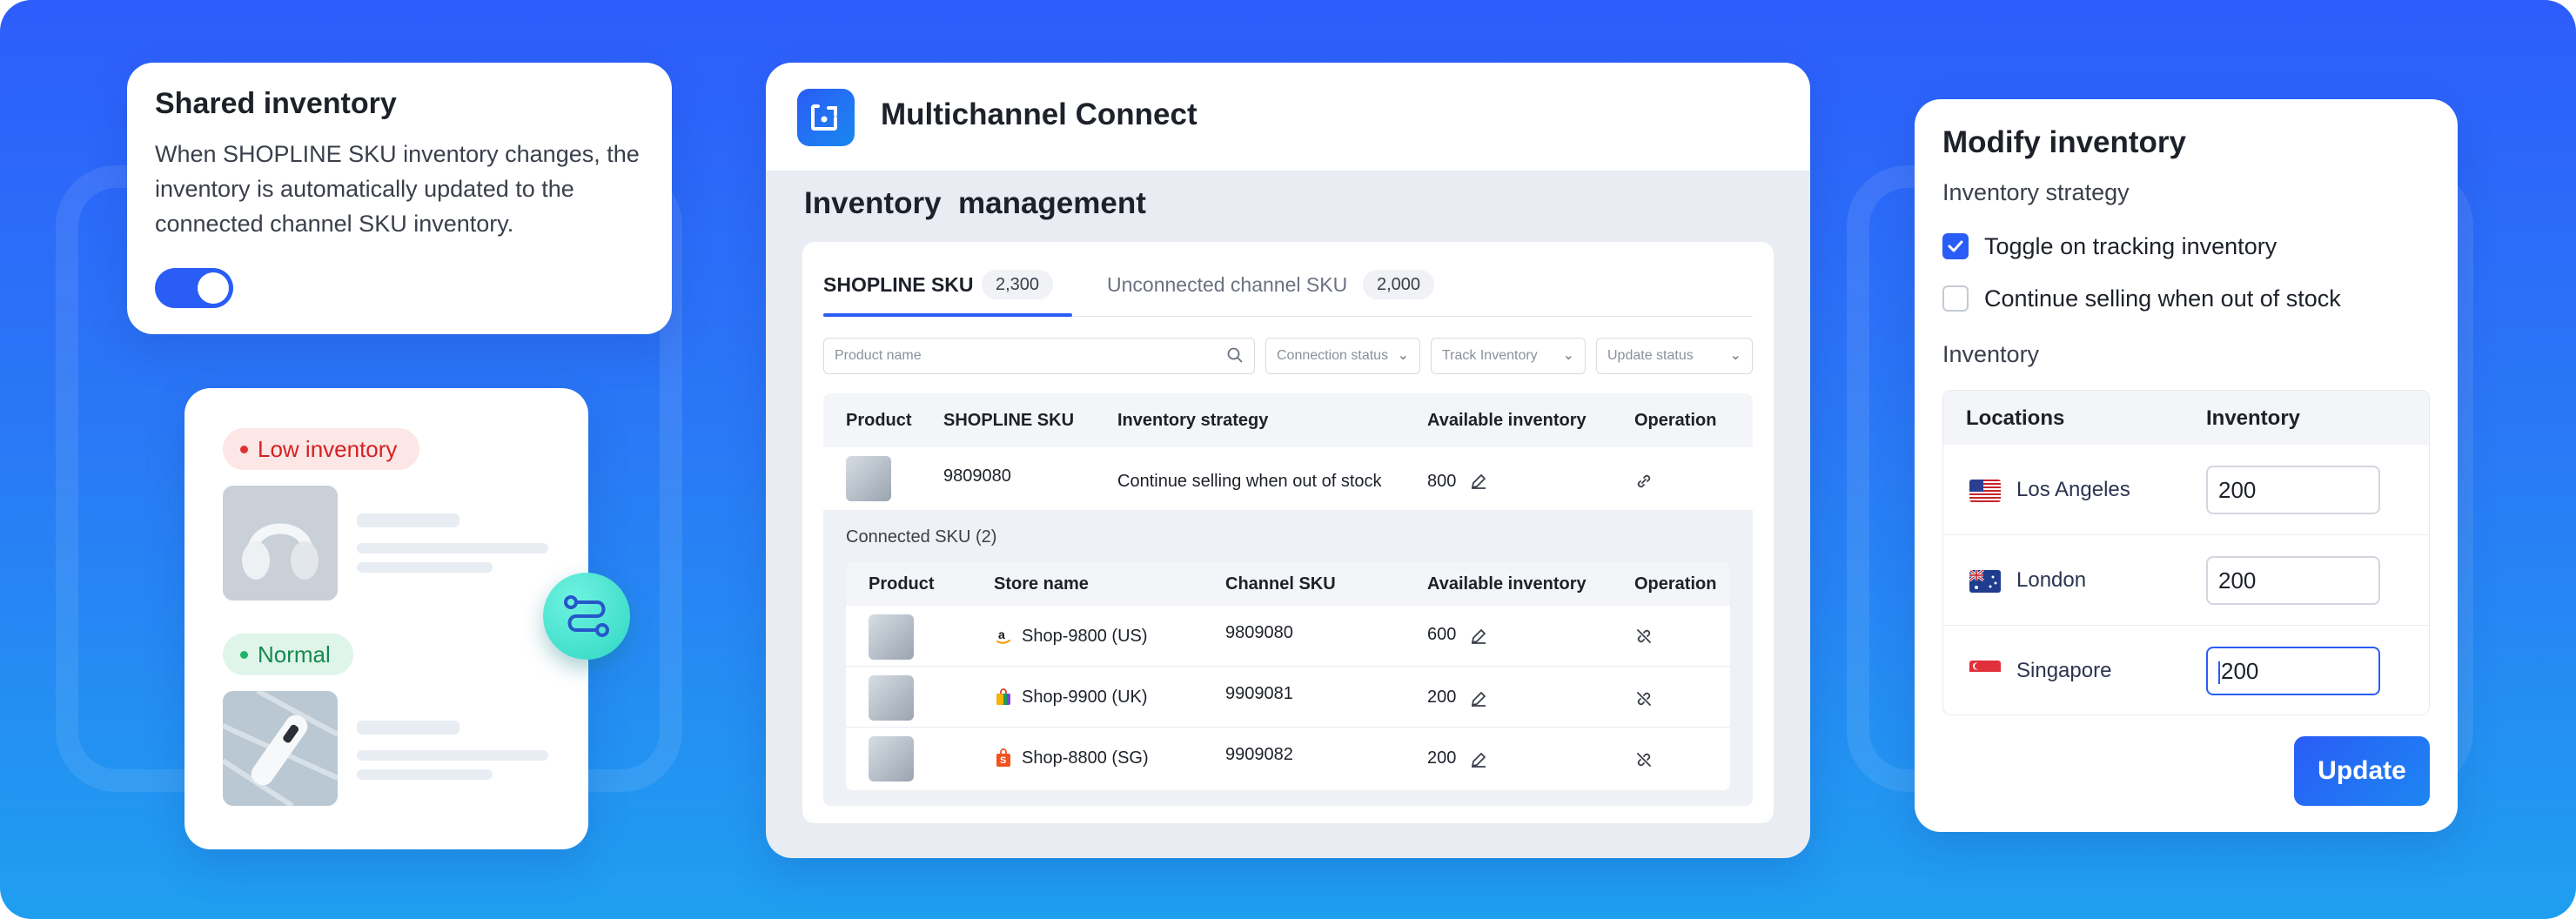 Image resolution: width=2576 pixels, height=919 pixels. Describe the element at coordinates (1227, 285) in the screenshot. I see `tab-unconnected-channel-sku: Unconnected channel SKU` at that location.